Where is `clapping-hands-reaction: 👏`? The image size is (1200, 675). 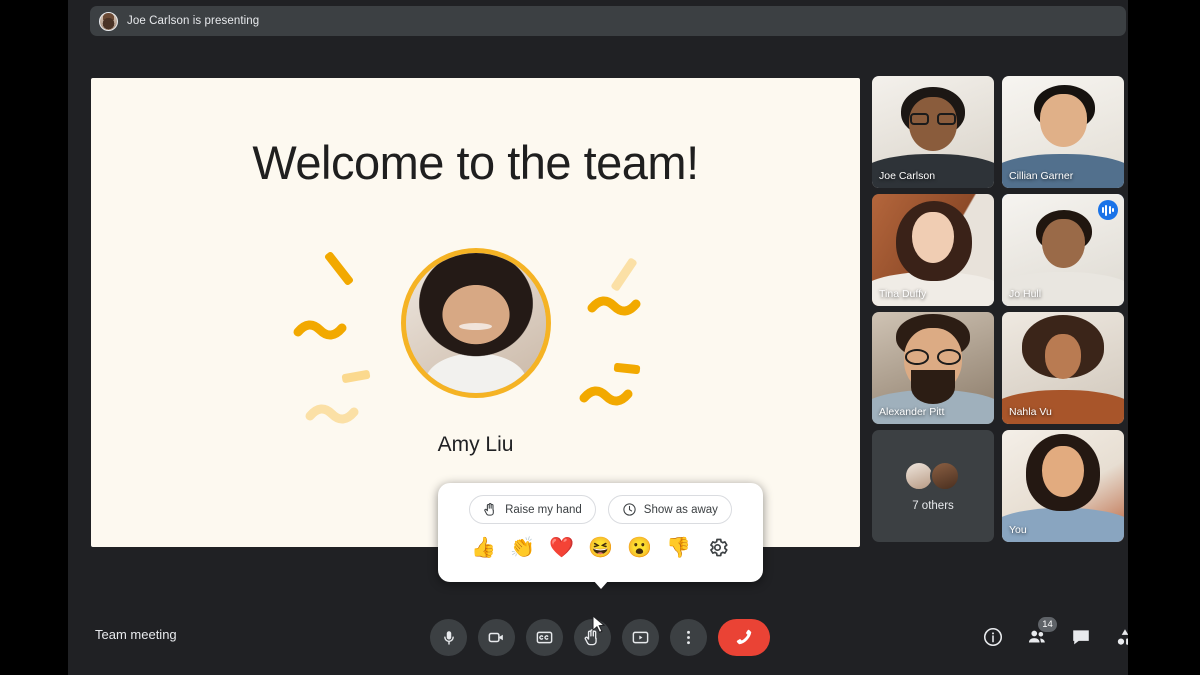
clapping-hands-reaction: 👏 is located at coordinates (522, 547).